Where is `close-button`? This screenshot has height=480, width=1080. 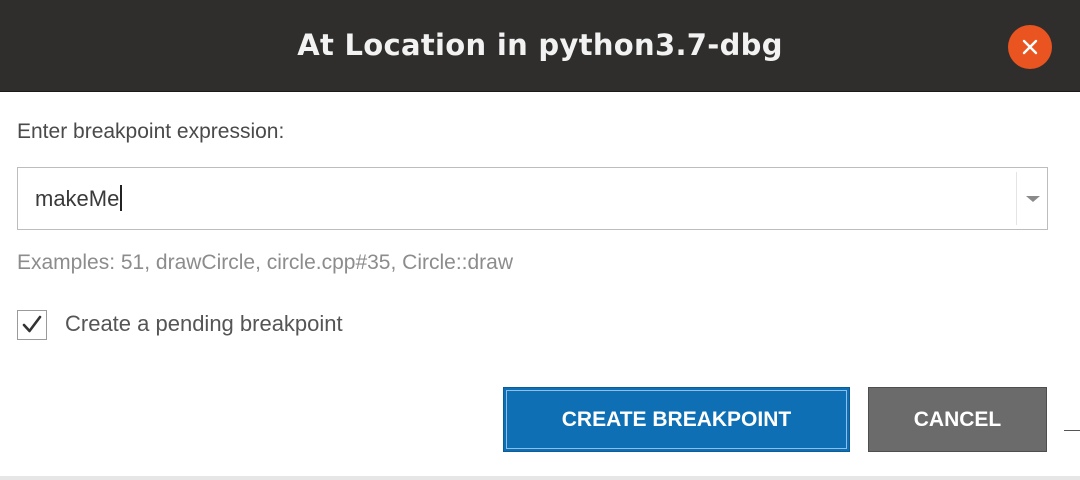
close-button is located at coordinates (1030, 47).